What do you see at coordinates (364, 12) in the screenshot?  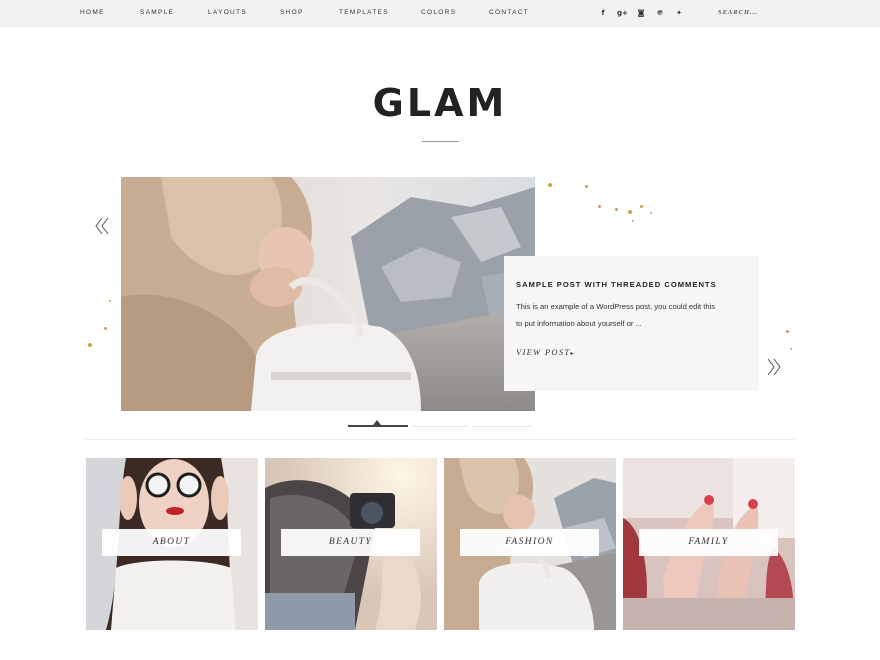 I see `nav-item-templates: TEMPLATES` at bounding box center [364, 12].